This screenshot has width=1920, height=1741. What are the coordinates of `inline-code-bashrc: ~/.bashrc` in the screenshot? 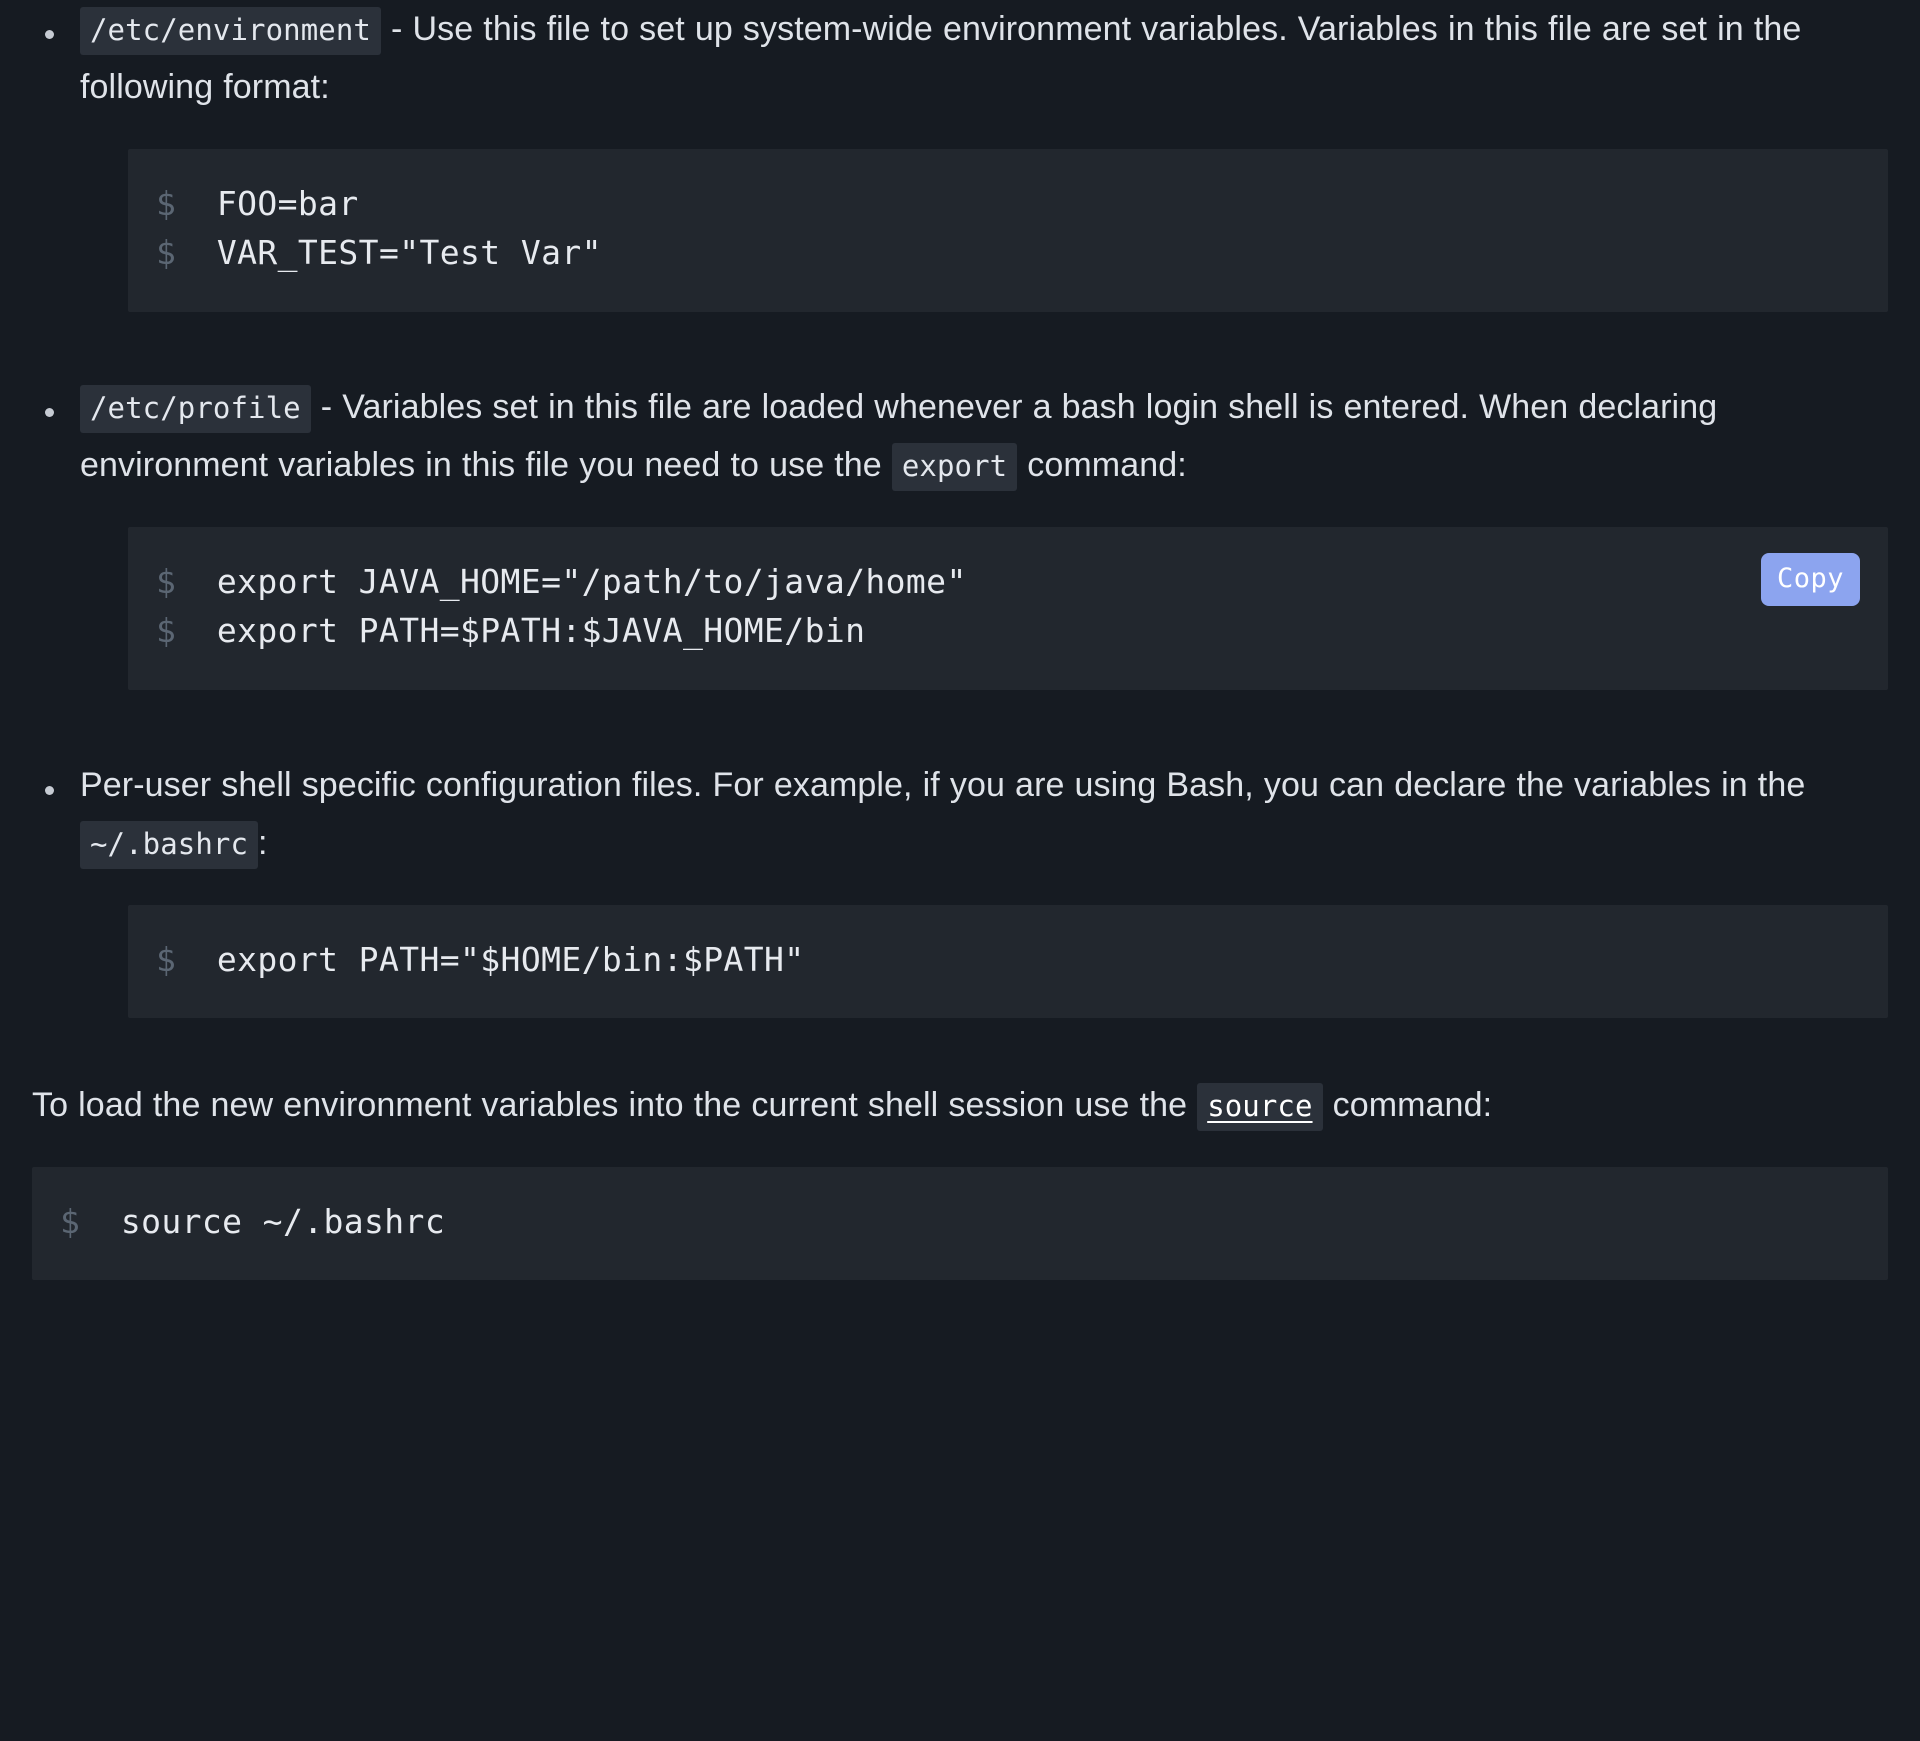 It's located at (169, 845).